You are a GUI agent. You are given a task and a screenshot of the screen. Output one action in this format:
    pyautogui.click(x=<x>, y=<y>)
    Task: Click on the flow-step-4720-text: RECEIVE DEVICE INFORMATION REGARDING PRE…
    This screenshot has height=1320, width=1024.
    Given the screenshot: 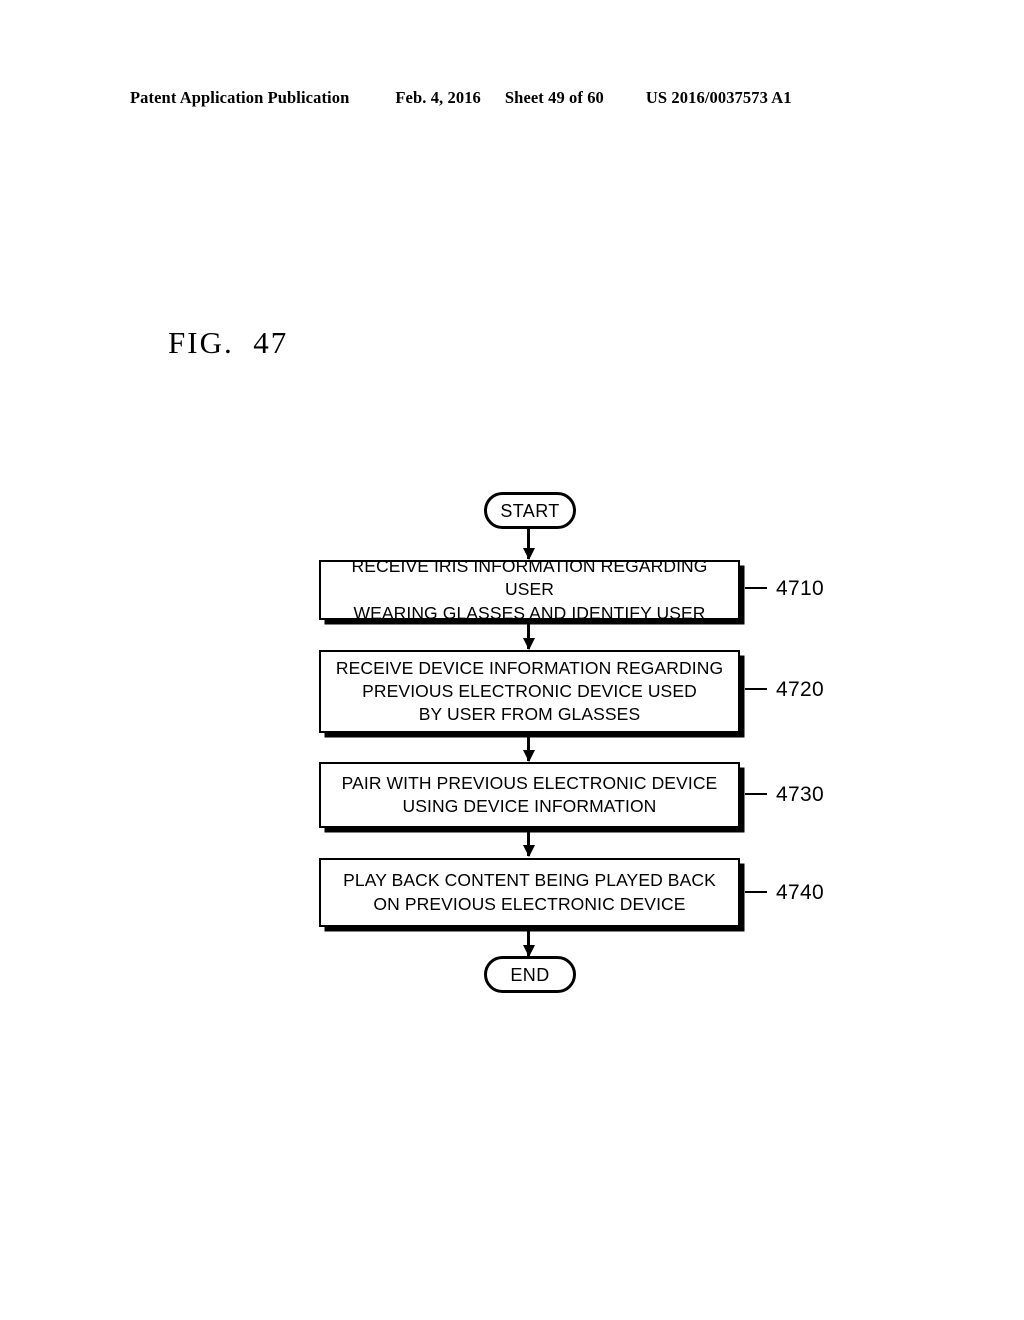 What is the action you would take?
    pyautogui.click(x=529, y=691)
    